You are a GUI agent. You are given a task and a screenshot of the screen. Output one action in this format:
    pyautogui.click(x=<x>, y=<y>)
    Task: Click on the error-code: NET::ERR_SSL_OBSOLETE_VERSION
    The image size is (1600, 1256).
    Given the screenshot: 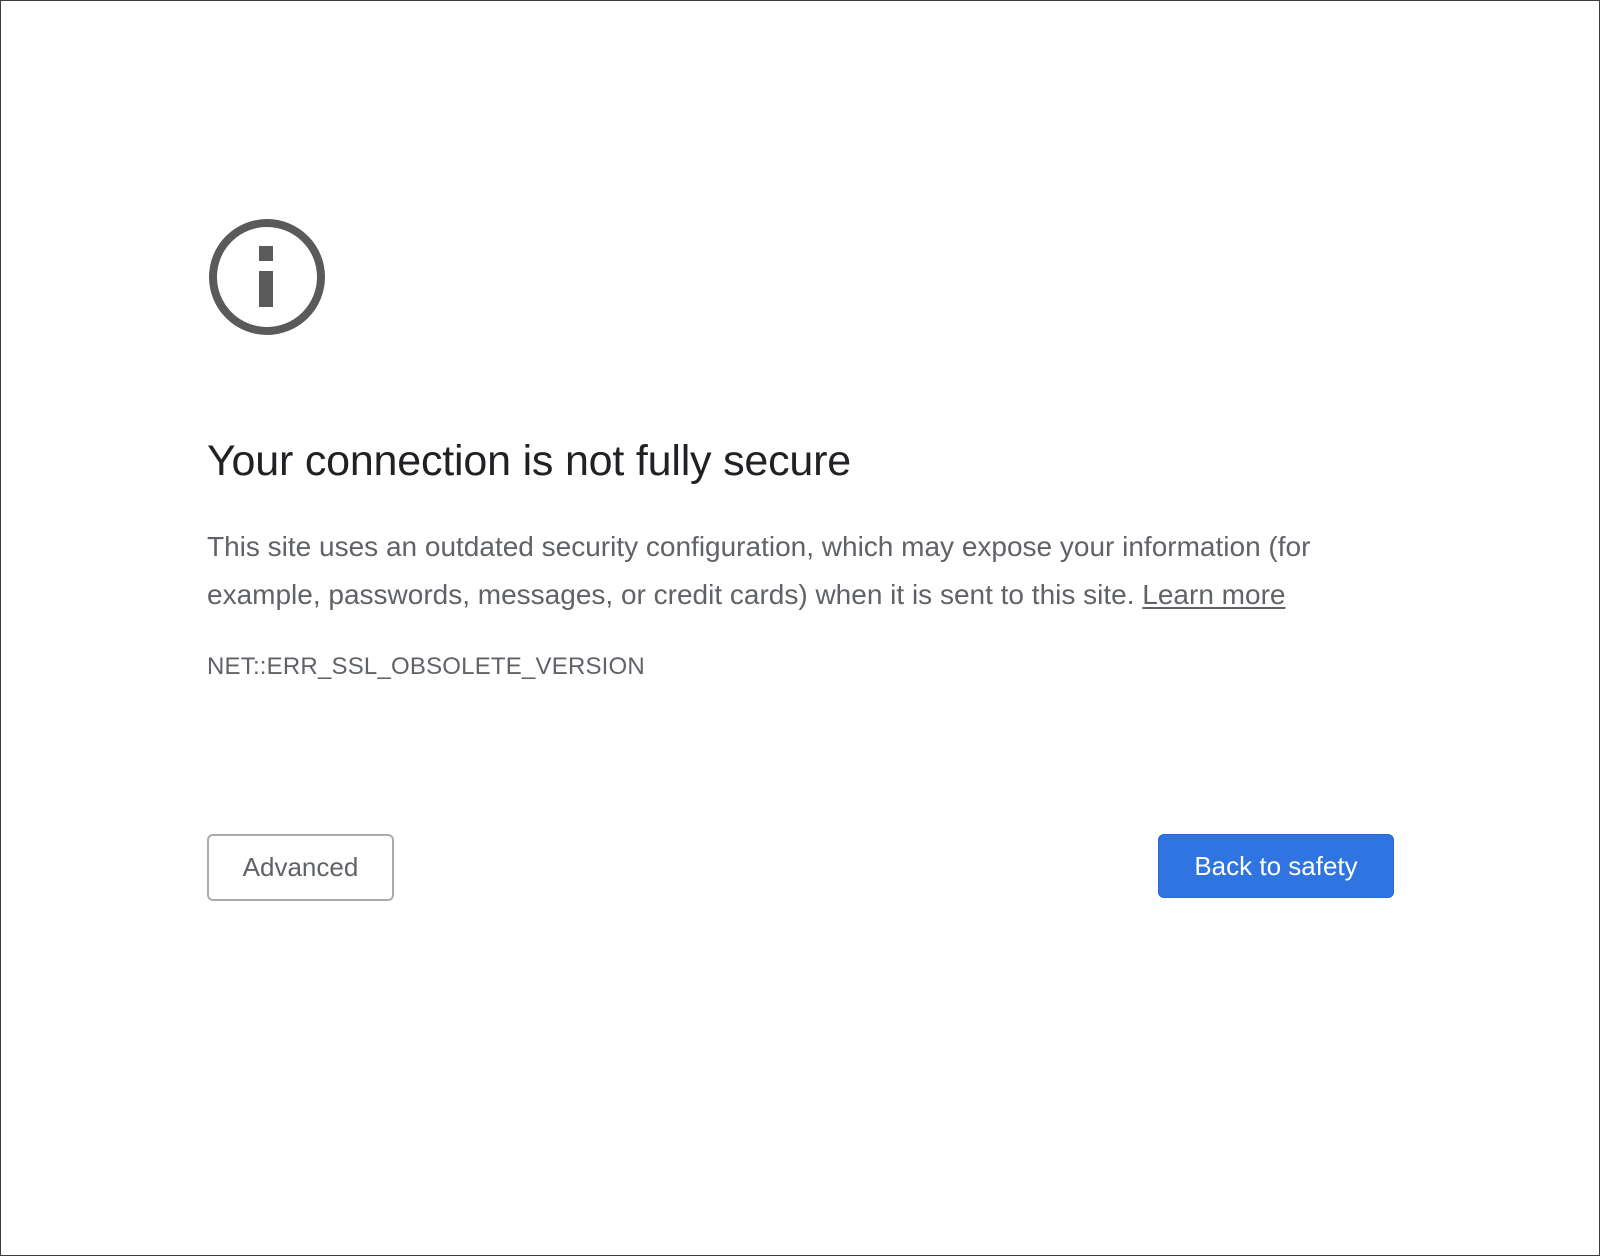 What is the action you would take?
    pyautogui.click(x=426, y=666)
    